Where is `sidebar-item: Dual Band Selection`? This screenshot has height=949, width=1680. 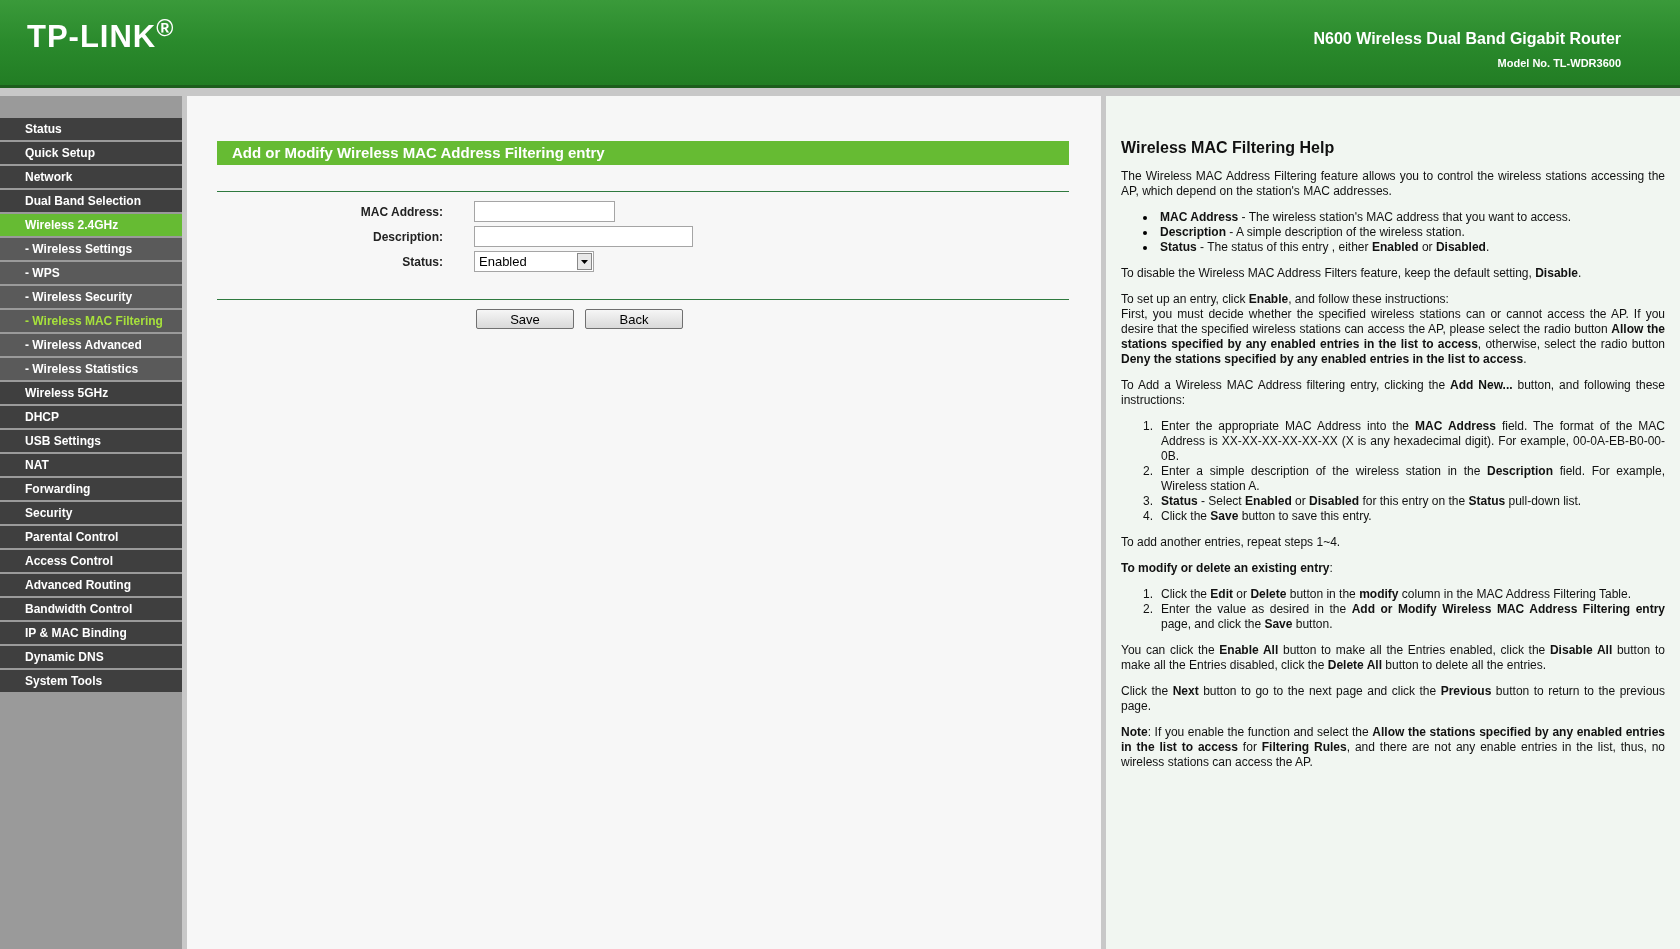 sidebar-item: Dual Band Selection is located at coordinates (91, 201).